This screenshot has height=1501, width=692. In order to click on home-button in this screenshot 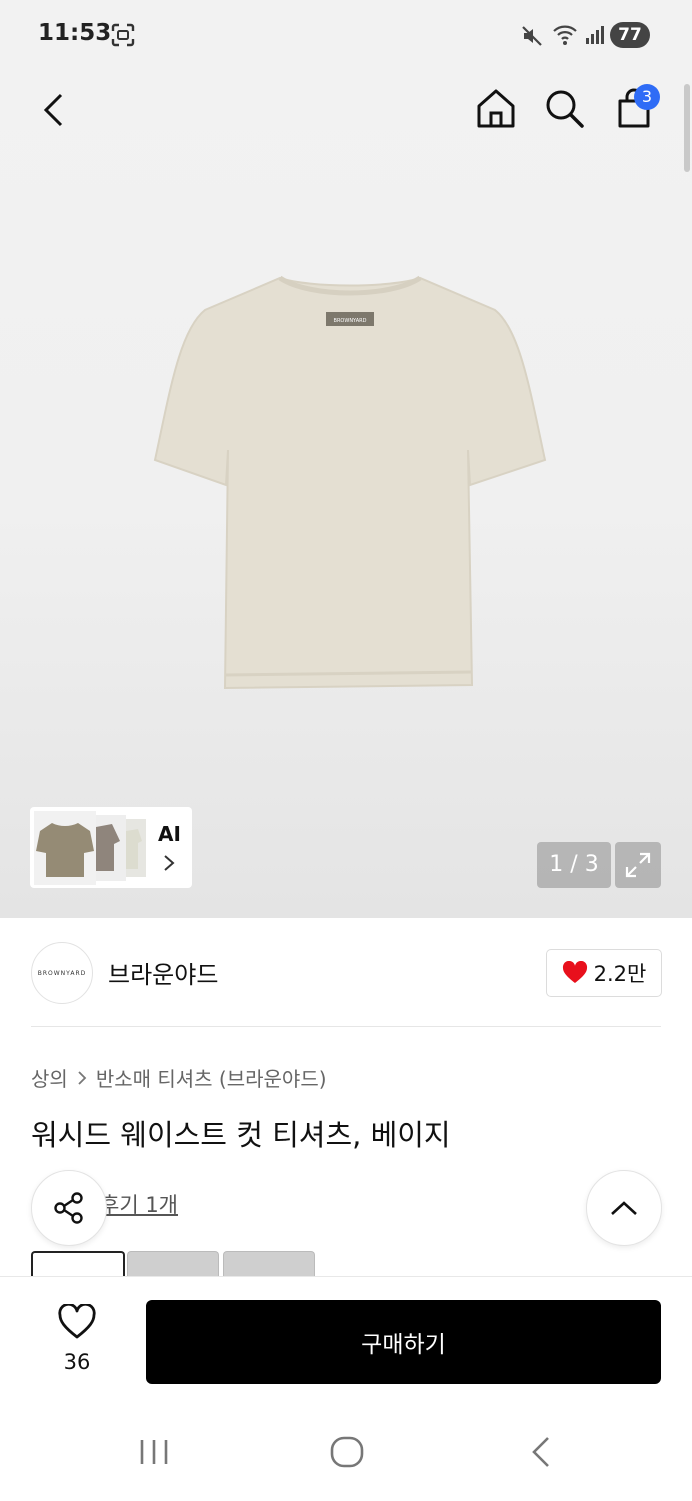, I will do `click(496, 108)`.